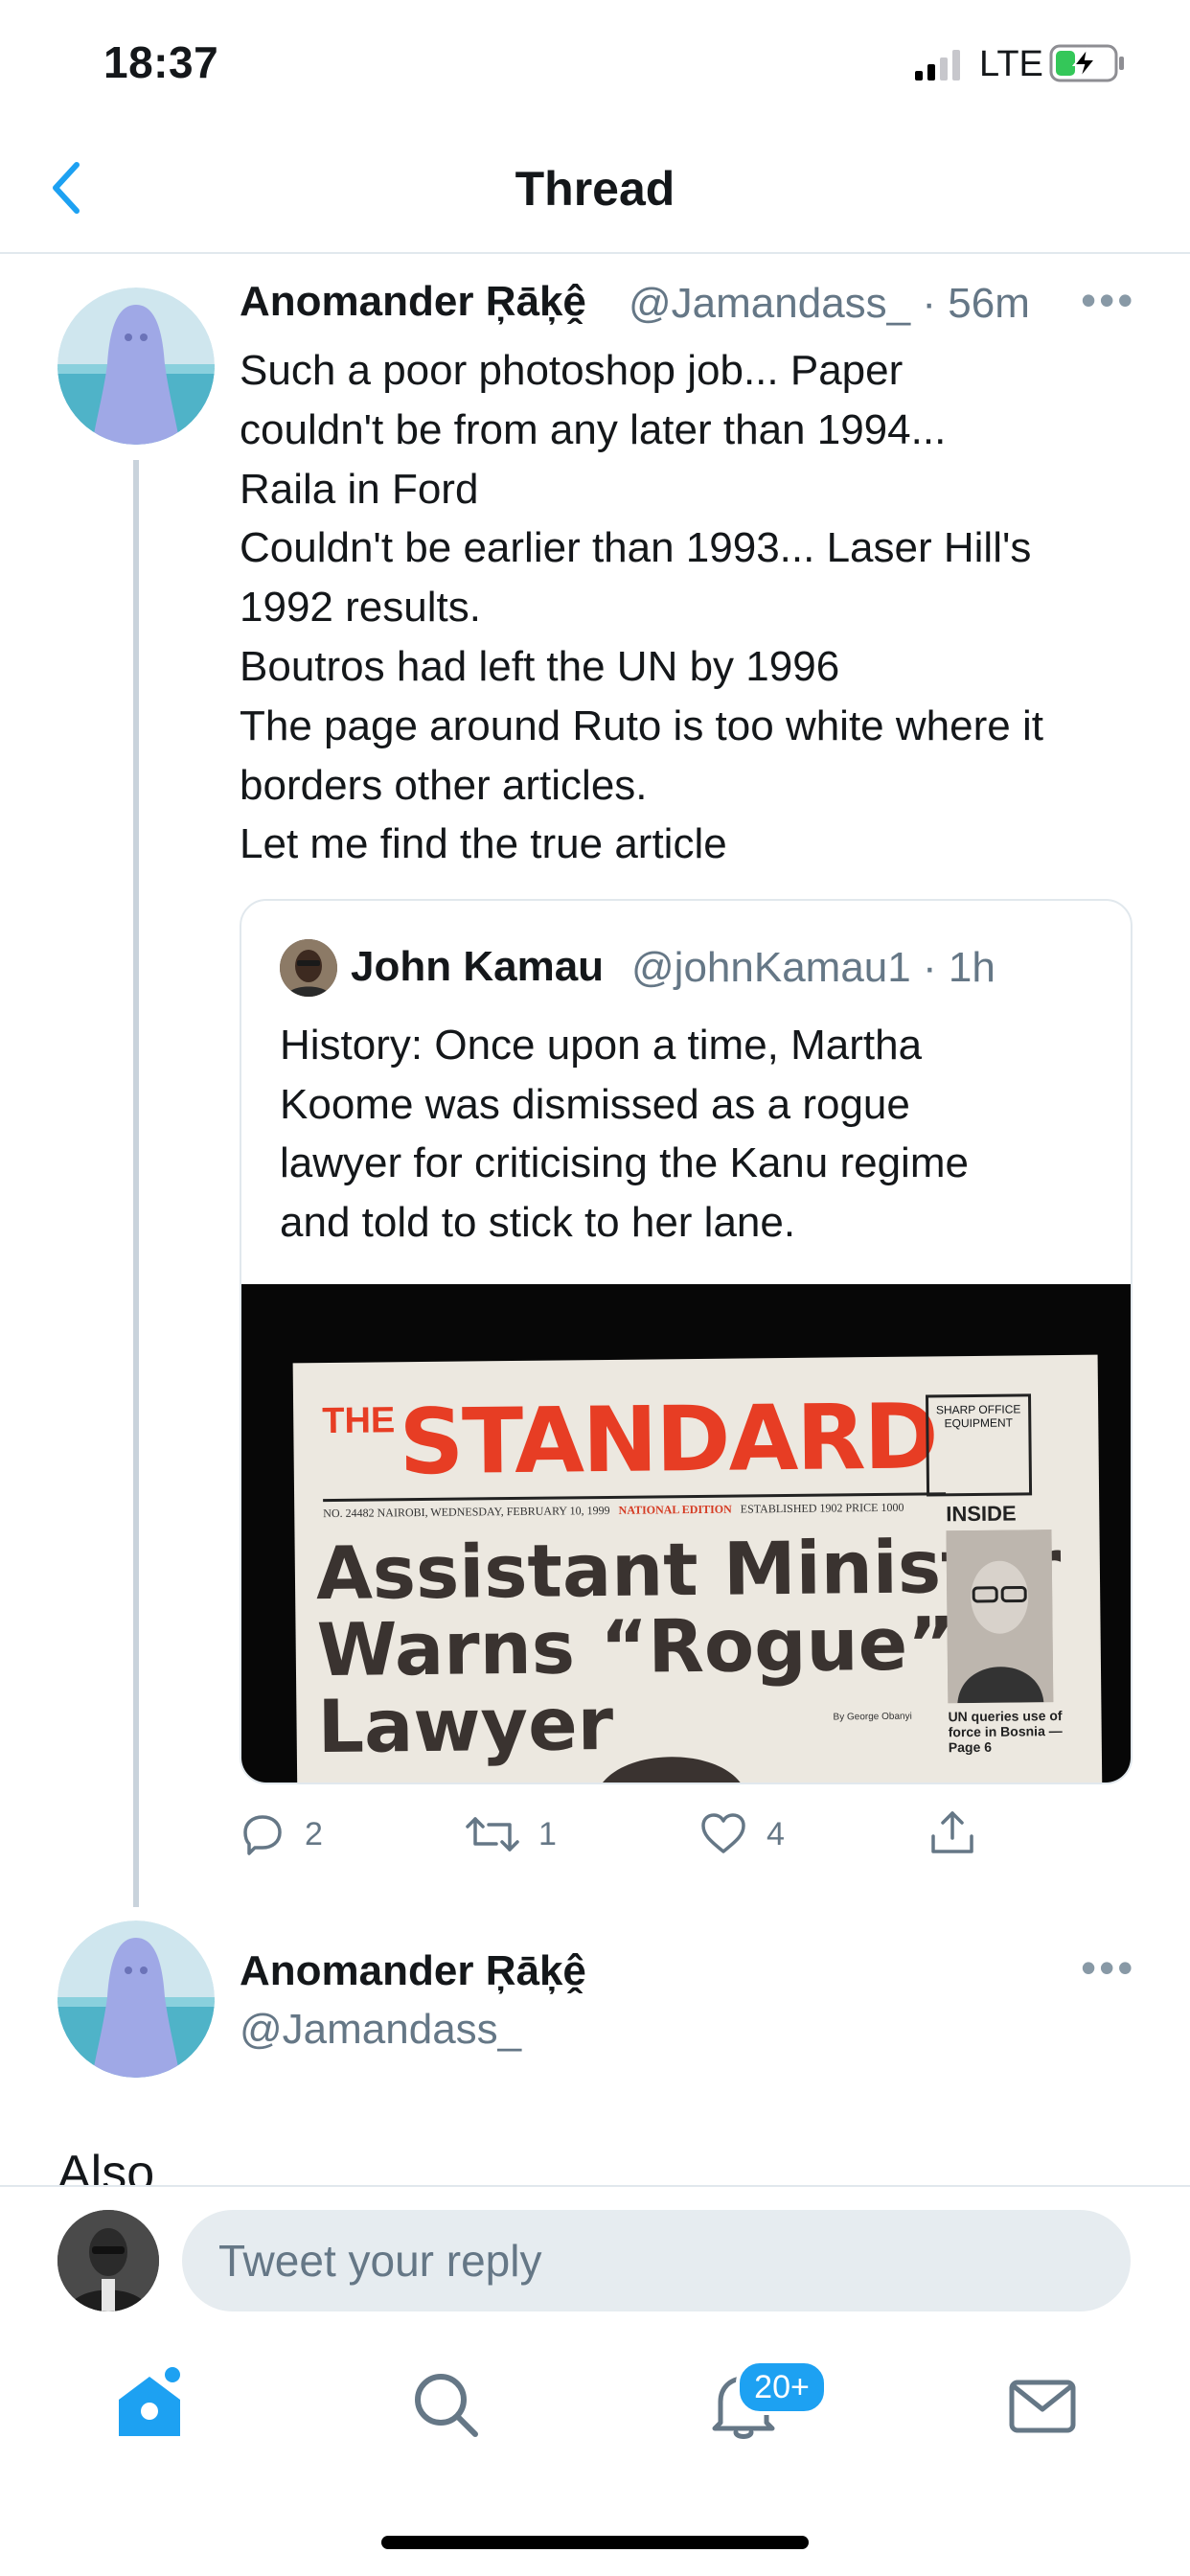 This screenshot has width=1190, height=2576. What do you see at coordinates (595, 1104) in the screenshot?
I see `quoted-line: Koome was dismissed as a rogue` at bounding box center [595, 1104].